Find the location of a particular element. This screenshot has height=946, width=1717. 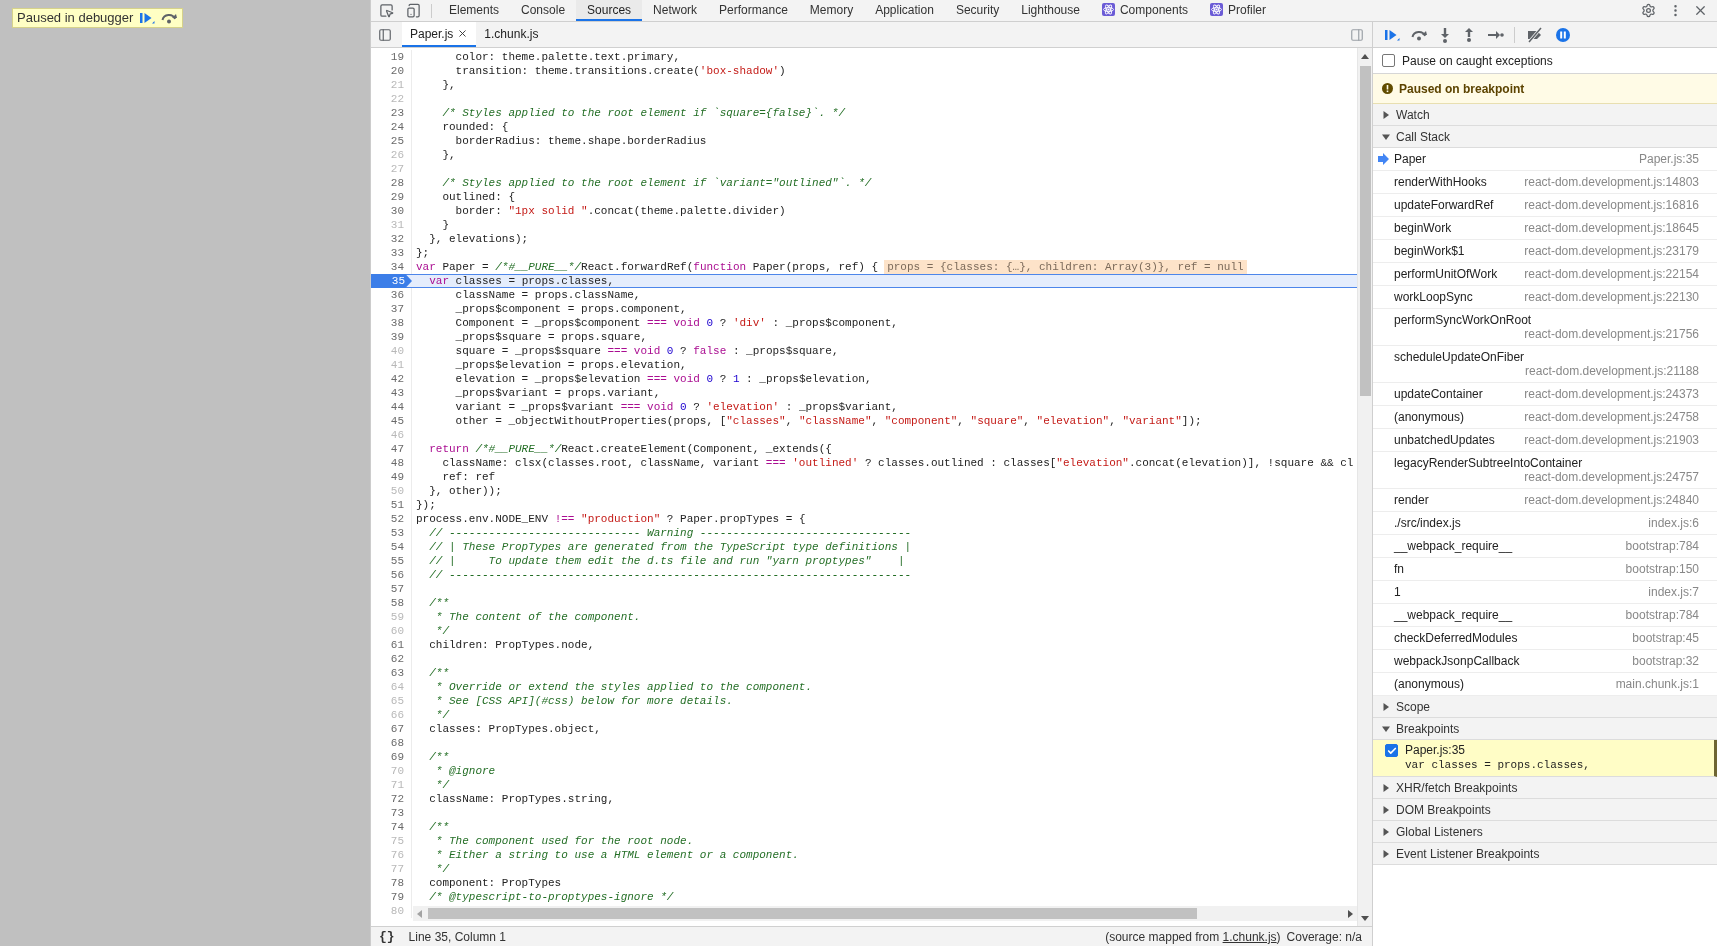

line-number: 54 is located at coordinates (391, 547).